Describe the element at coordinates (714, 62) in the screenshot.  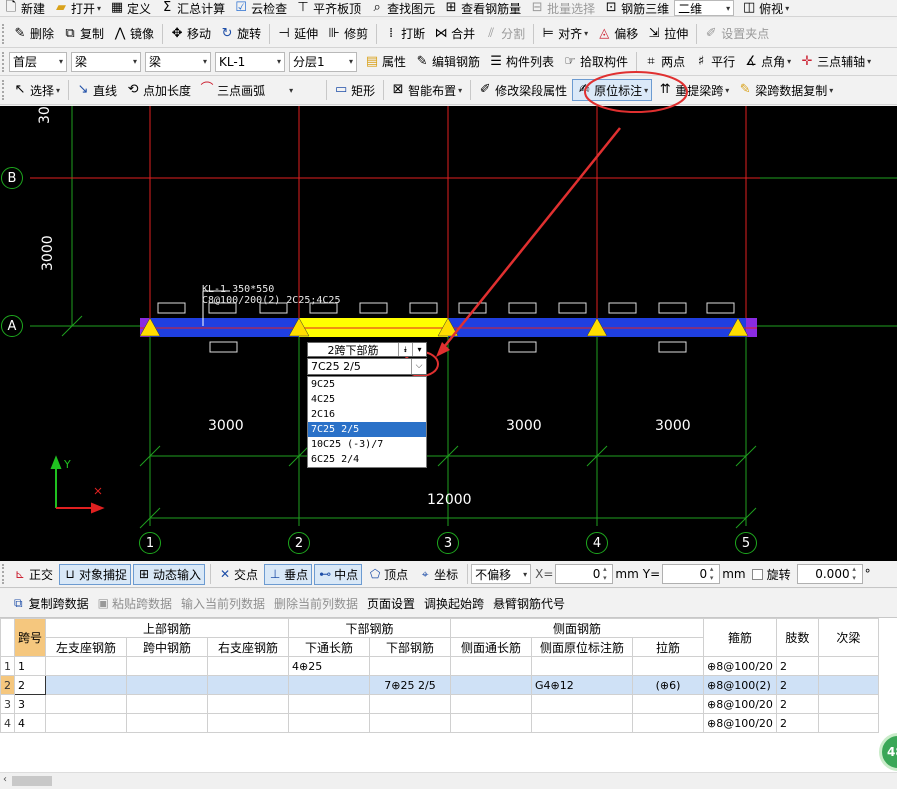
I see `parallel-button: ♯ 平行` at that location.